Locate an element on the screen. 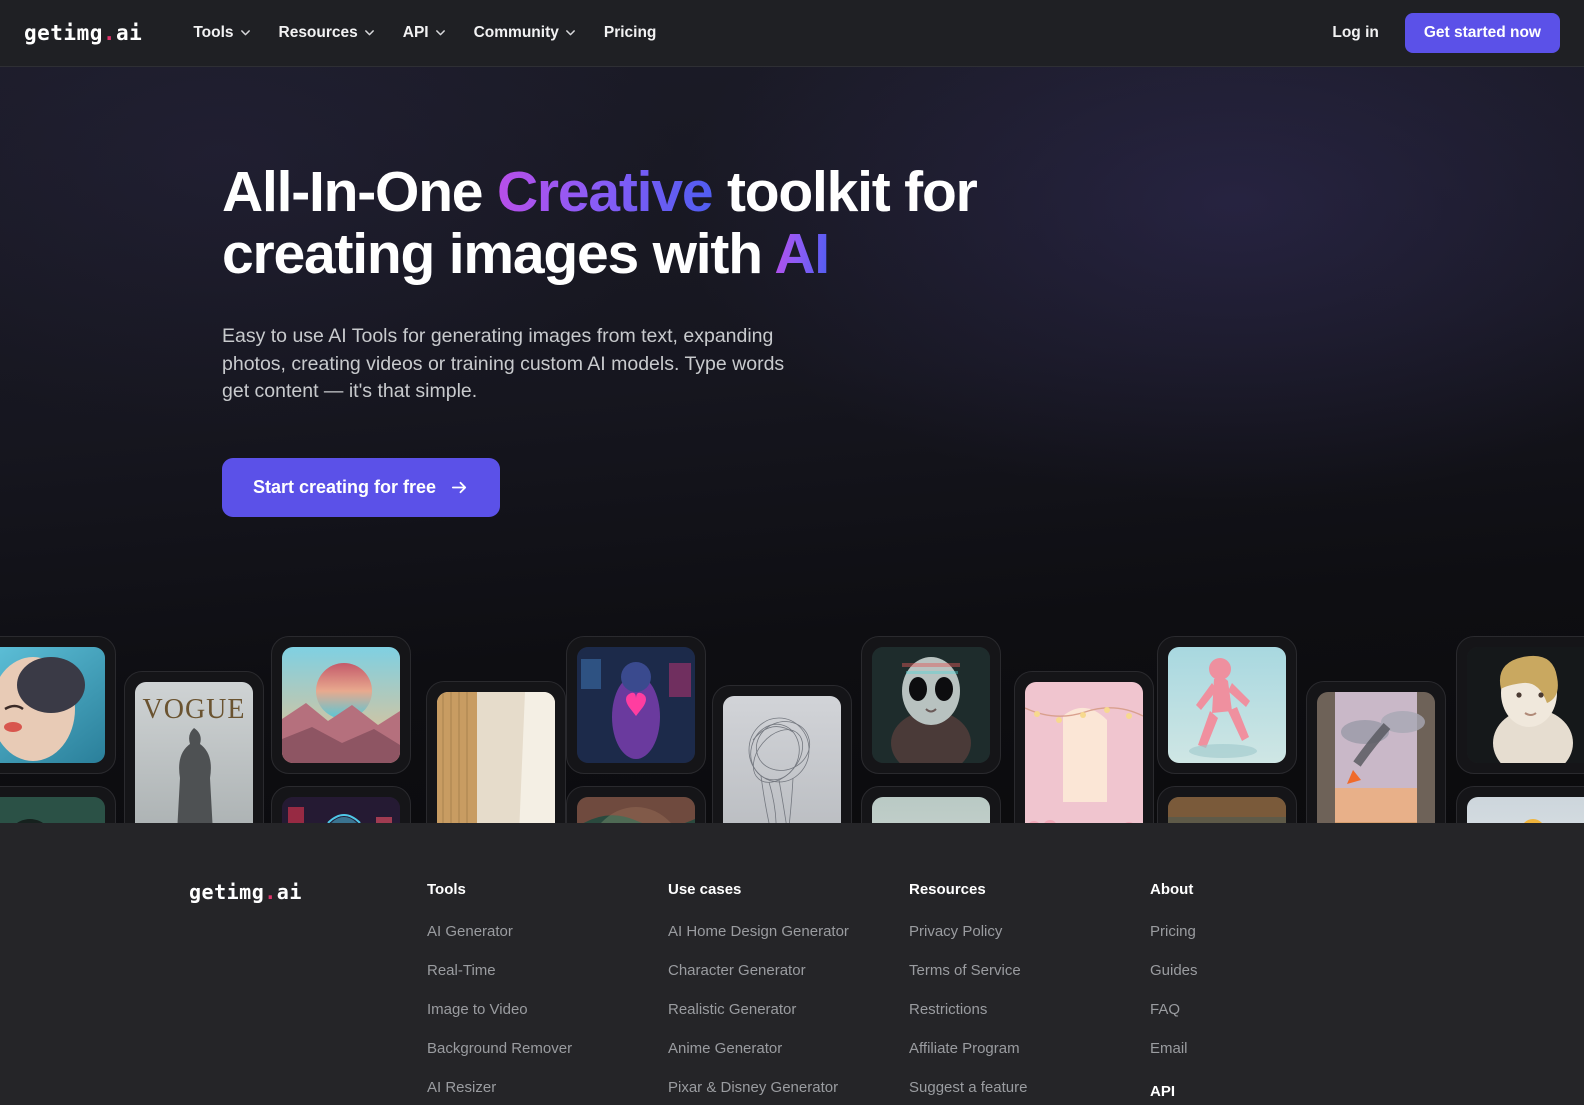 The height and width of the screenshot is (1105, 1584). logo-suffix: ai is located at coordinates (129, 33).